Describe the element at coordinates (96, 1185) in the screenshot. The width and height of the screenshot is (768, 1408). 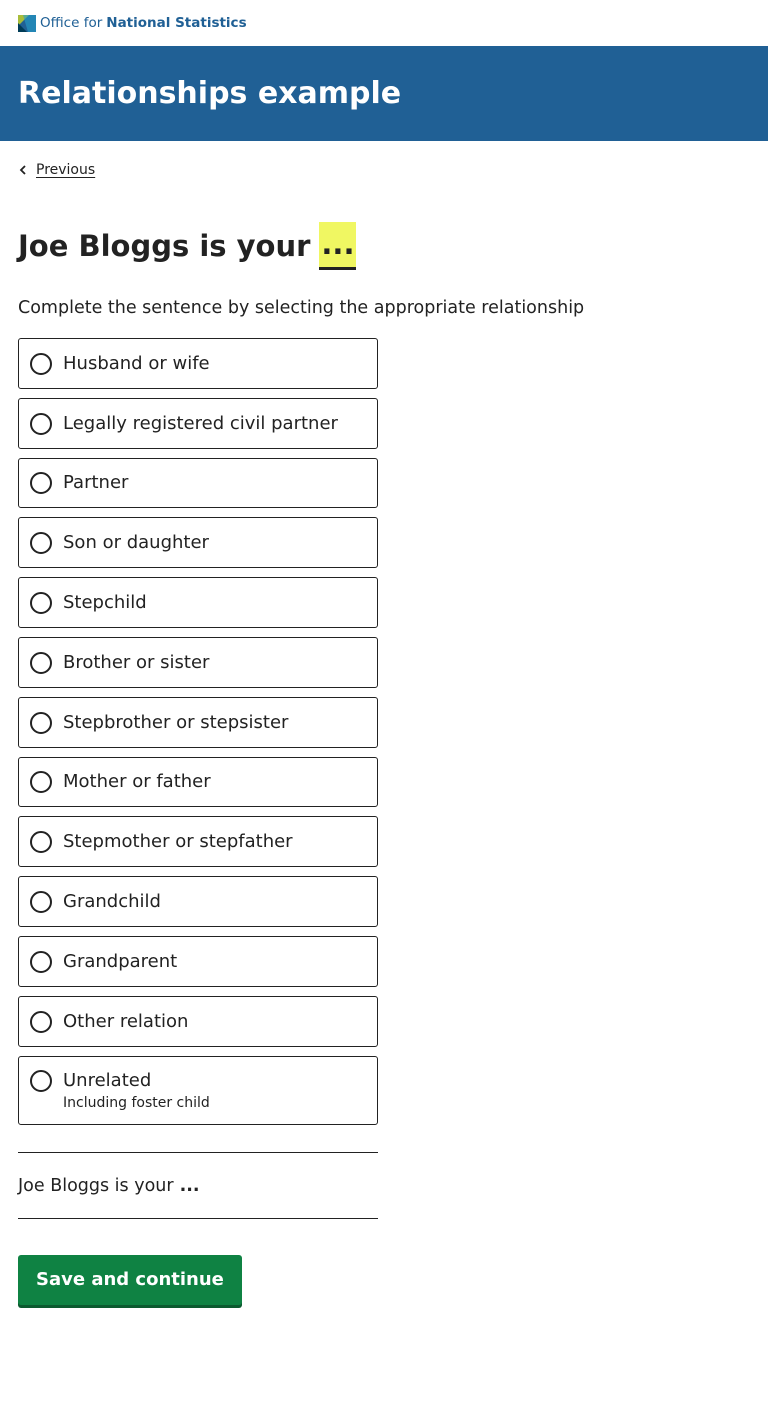
I see `answer-prefix: Joe Bloggs is your` at that location.